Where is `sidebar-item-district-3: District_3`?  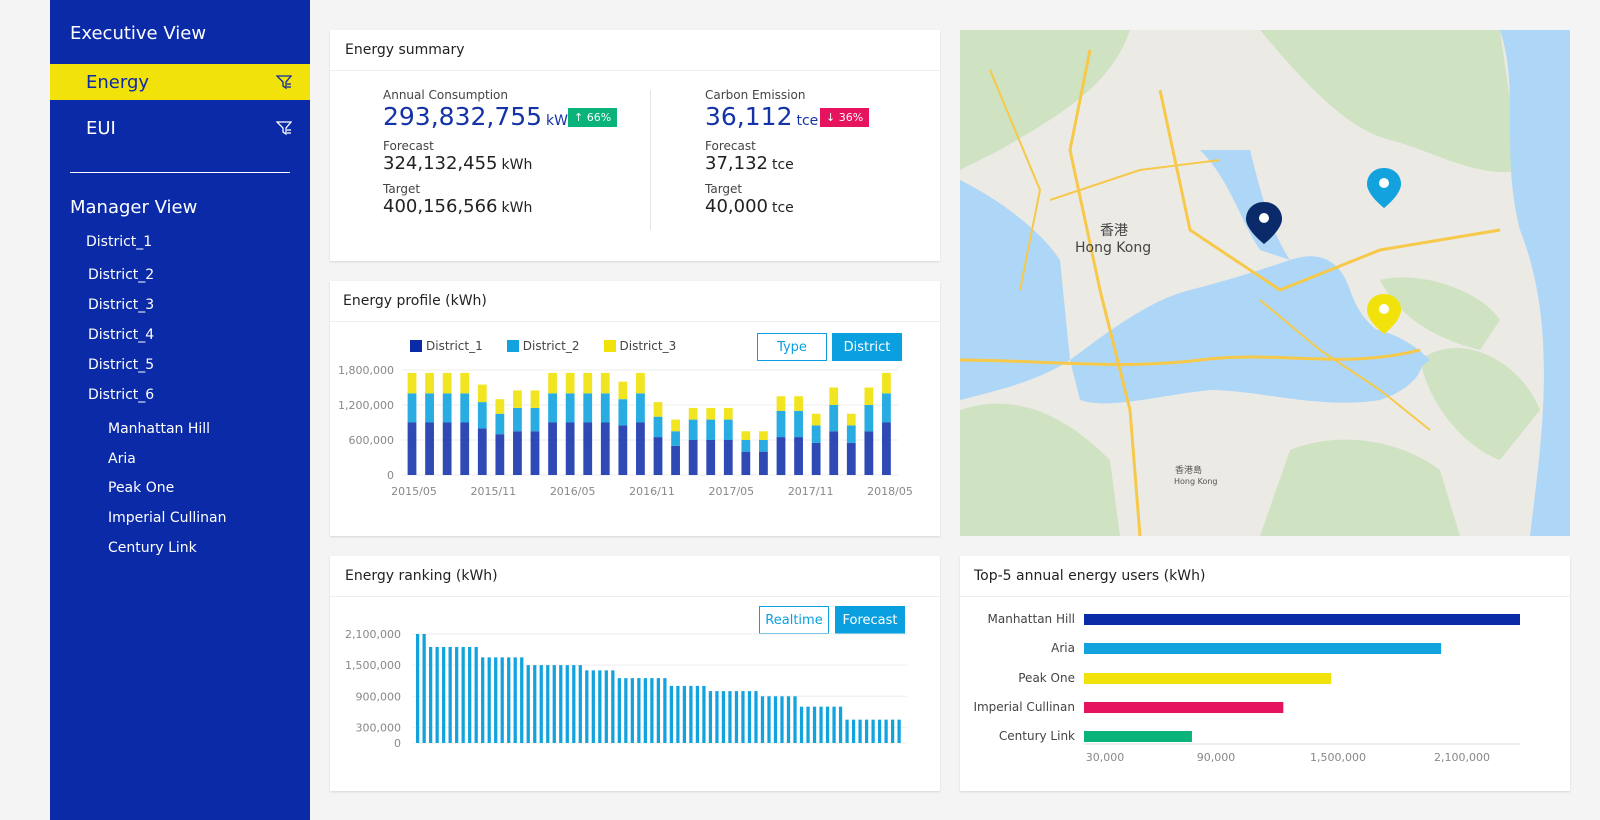 sidebar-item-district-3: District_3 is located at coordinates (121, 305).